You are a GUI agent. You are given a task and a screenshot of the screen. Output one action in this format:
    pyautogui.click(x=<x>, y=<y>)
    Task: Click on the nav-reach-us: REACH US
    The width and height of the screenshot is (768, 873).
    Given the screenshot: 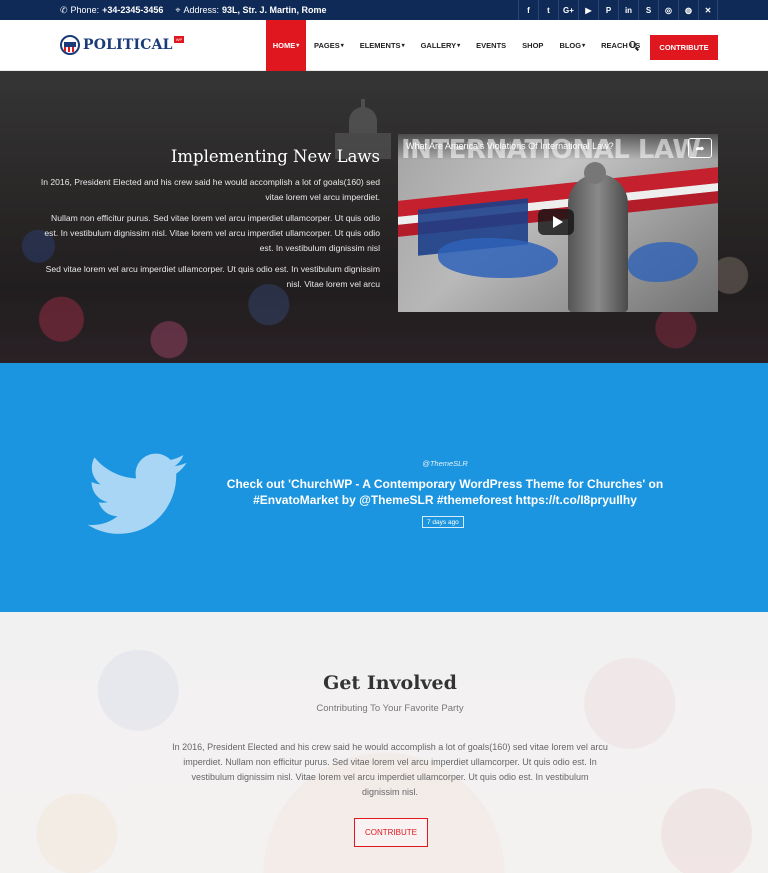 What is the action you would take?
    pyautogui.click(x=620, y=45)
    